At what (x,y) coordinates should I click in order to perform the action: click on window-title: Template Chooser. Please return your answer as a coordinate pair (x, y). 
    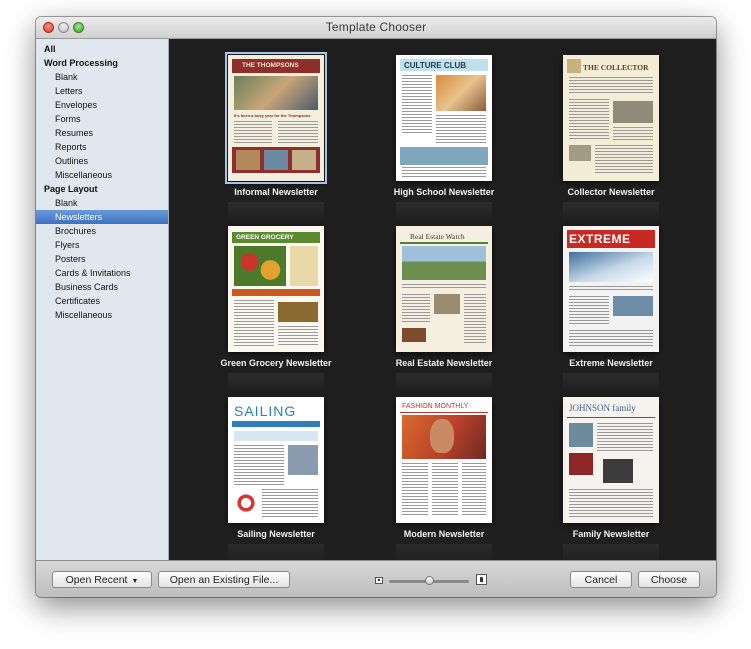
    Looking at the image, I should click on (376, 27).